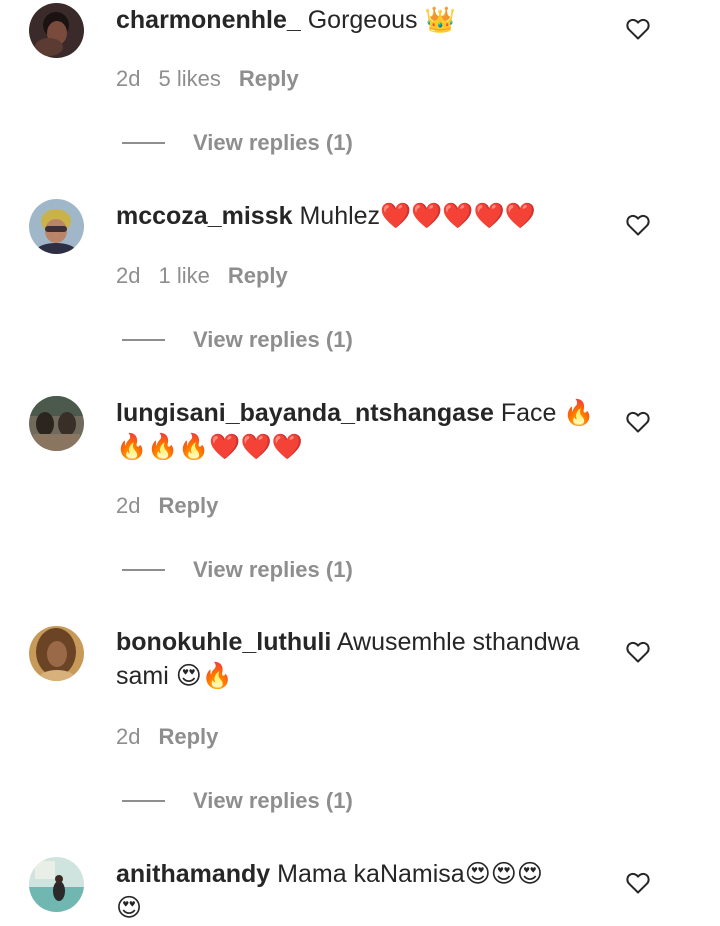  Describe the element at coordinates (503, 873) in the screenshot. I see `comment-emoji: 😍😍😍` at that location.